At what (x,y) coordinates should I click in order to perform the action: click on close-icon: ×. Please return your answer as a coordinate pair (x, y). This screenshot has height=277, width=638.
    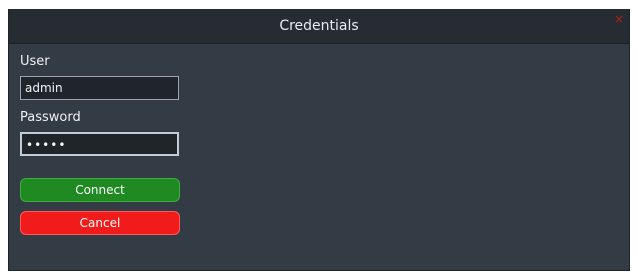
    Looking at the image, I should click on (619, 19).